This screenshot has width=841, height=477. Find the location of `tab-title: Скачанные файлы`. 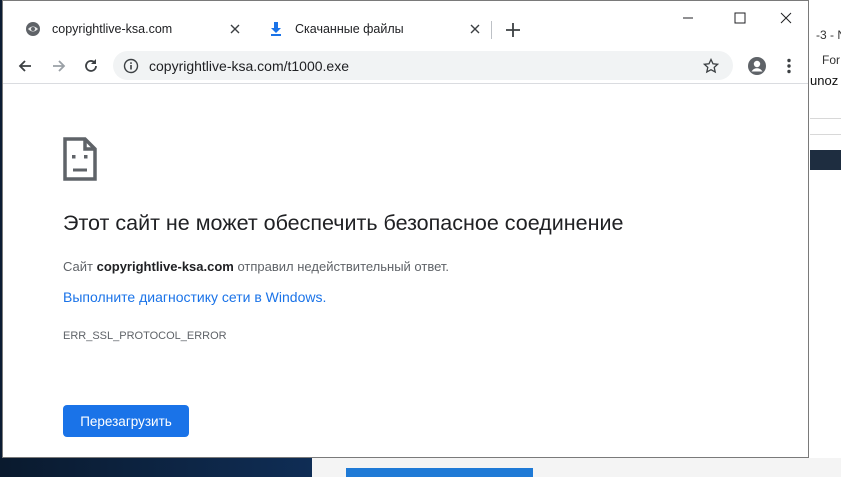

tab-title: Скачанные файлы is located at coordinates (349, 29).